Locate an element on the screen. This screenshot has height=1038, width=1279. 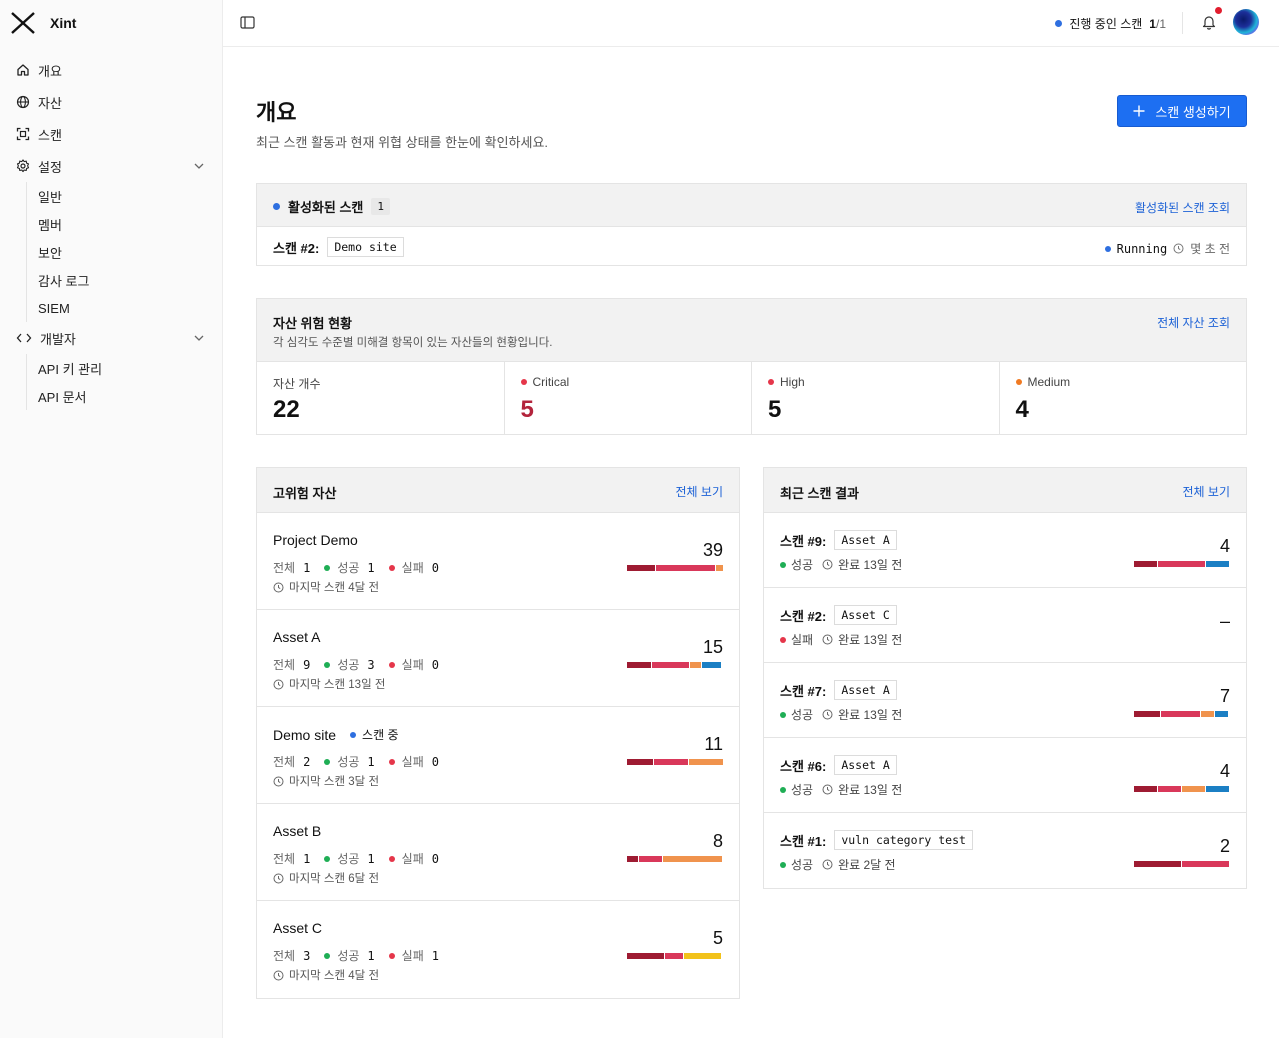
code-icon is located at coordinates (24, 338).